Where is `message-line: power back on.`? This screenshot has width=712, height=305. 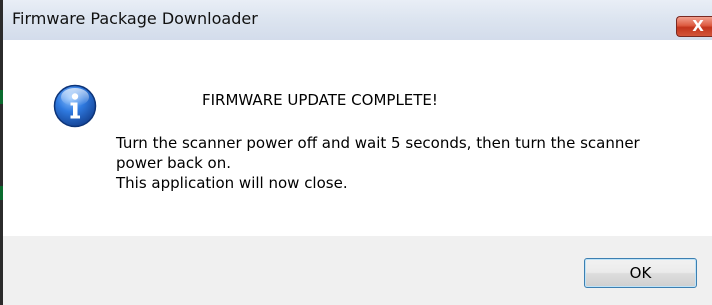
message-line: power back on. is located at coordinates (173, 163).